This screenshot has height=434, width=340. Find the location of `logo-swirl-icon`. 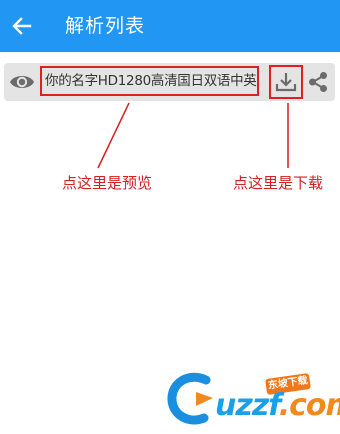

logo-swirl-icon is located at coordinates (190, 398).